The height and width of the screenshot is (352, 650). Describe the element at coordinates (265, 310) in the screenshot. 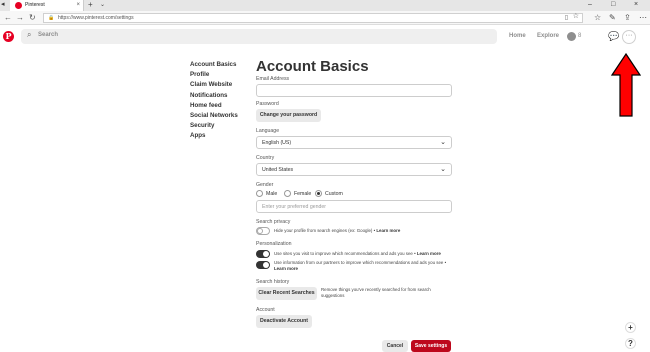

I see `account-label: Account` at that location.